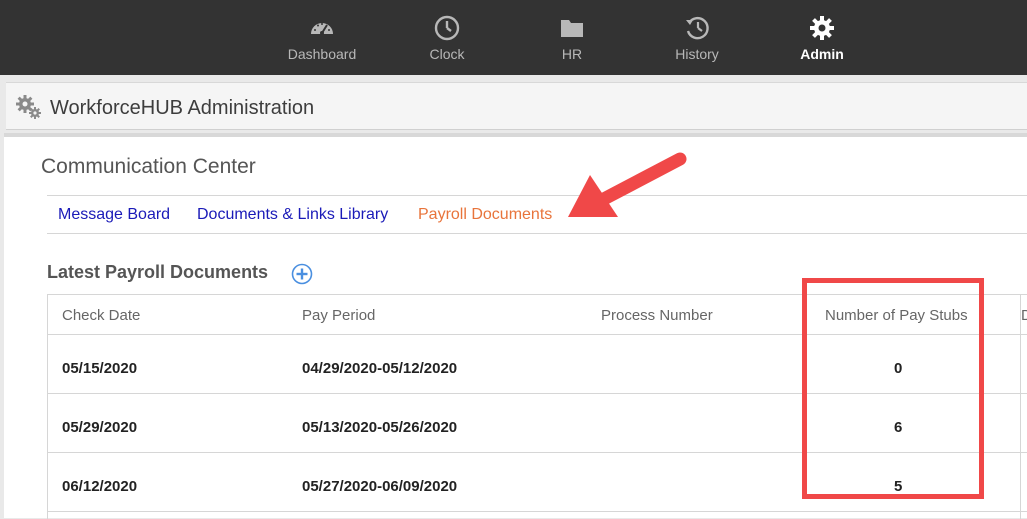 This screenshot has height=519, width=1027. What do you see at coordinates (485, 215) in the screenshot?
I see `tab-payroll-documents: Payroll Documents` at bounding box center [485, 215].